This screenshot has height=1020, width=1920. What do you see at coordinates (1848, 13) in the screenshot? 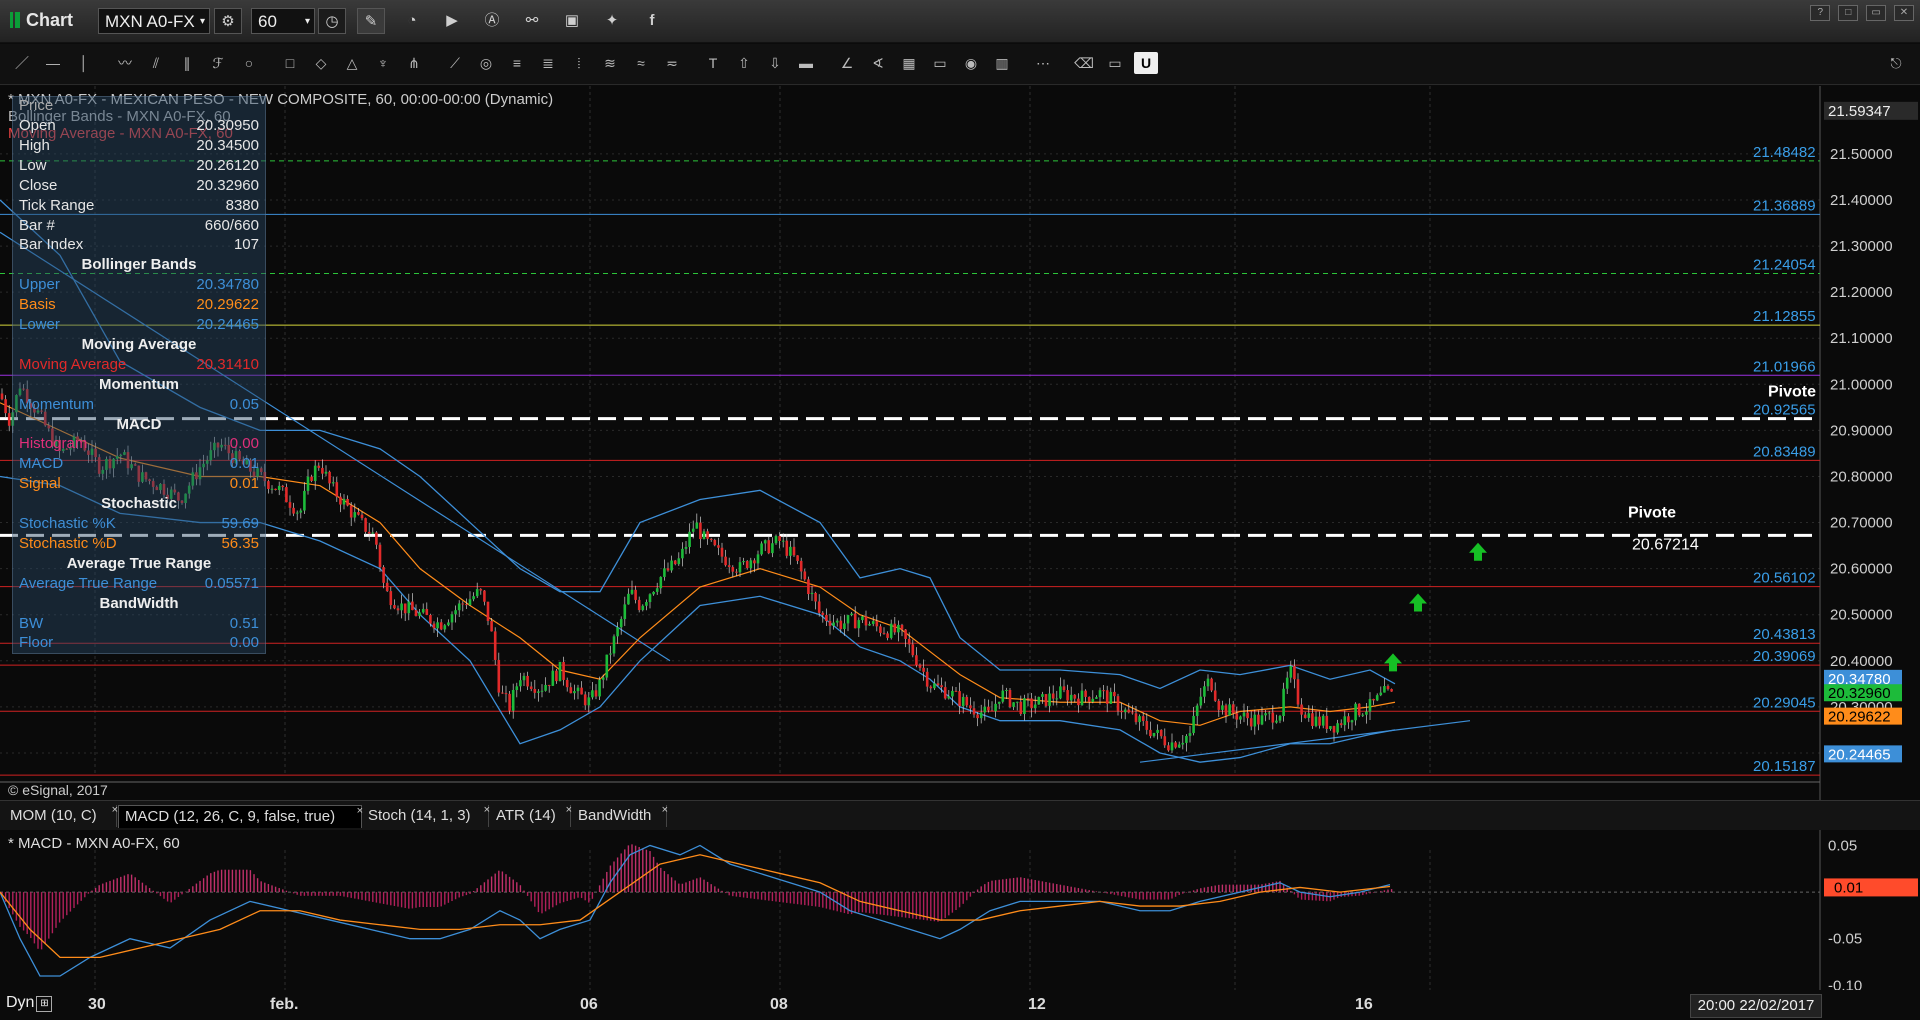
I see `maximize-button: □` at bounding box center [1848, 13].